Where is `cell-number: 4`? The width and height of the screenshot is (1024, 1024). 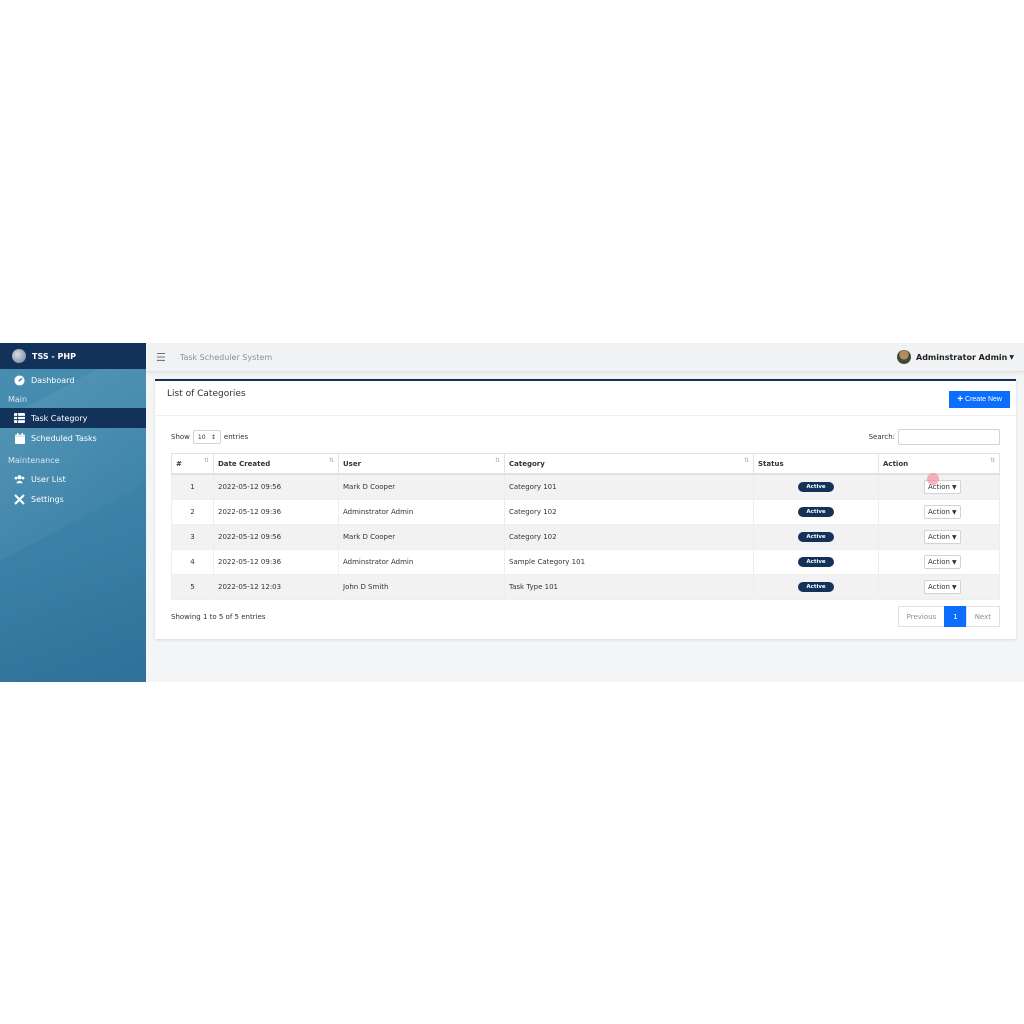 cell-number: 4 is located at coordinates (192, 562).